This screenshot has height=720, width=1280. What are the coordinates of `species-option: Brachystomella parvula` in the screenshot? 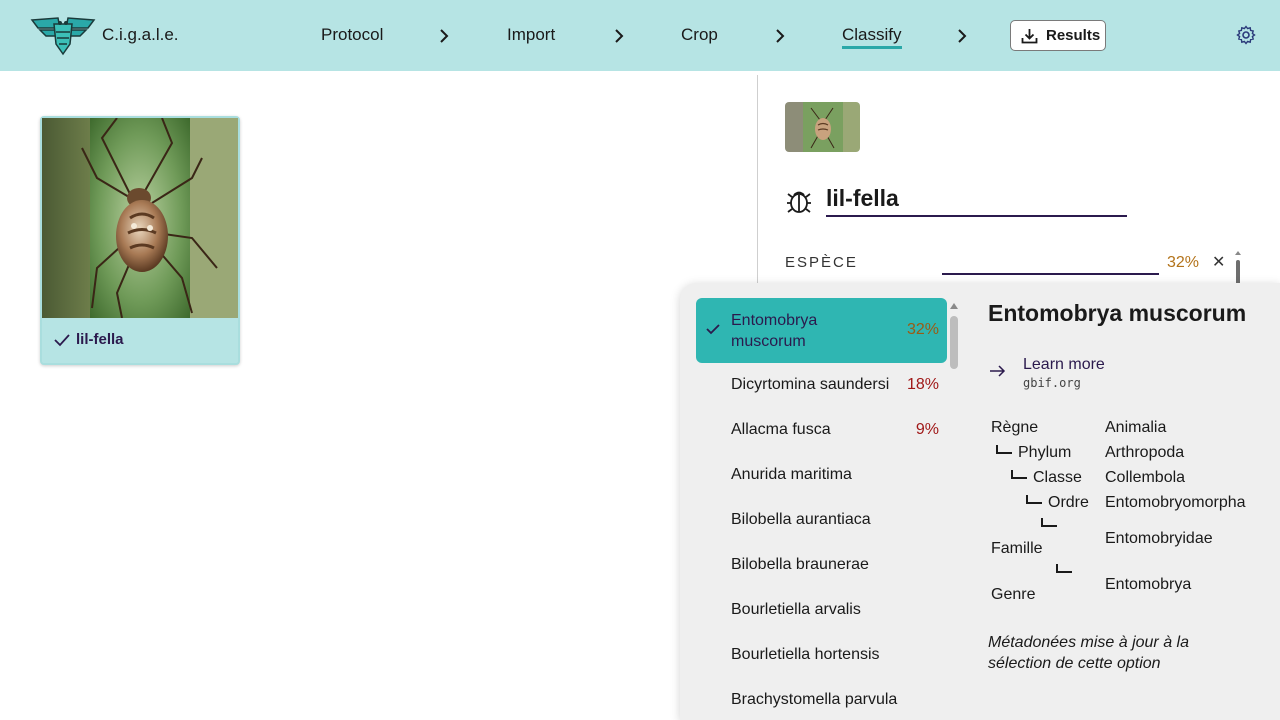 It's located at (821, 702).